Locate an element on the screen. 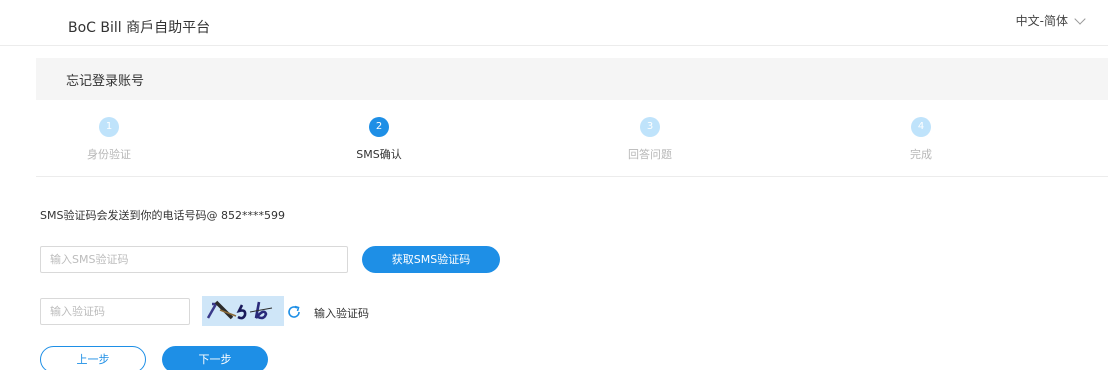 The width and height of the screenshot is (1108, 370). language-selector: 中文-简体 is located at coordinates (1050, 20).